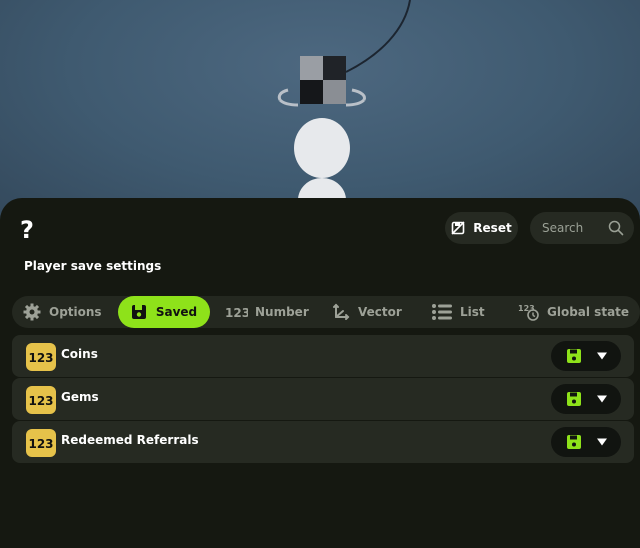 This screenshot has width=640, height=548. I want to click on list-item-label: Redeemed Referrals, so click(130, 440).